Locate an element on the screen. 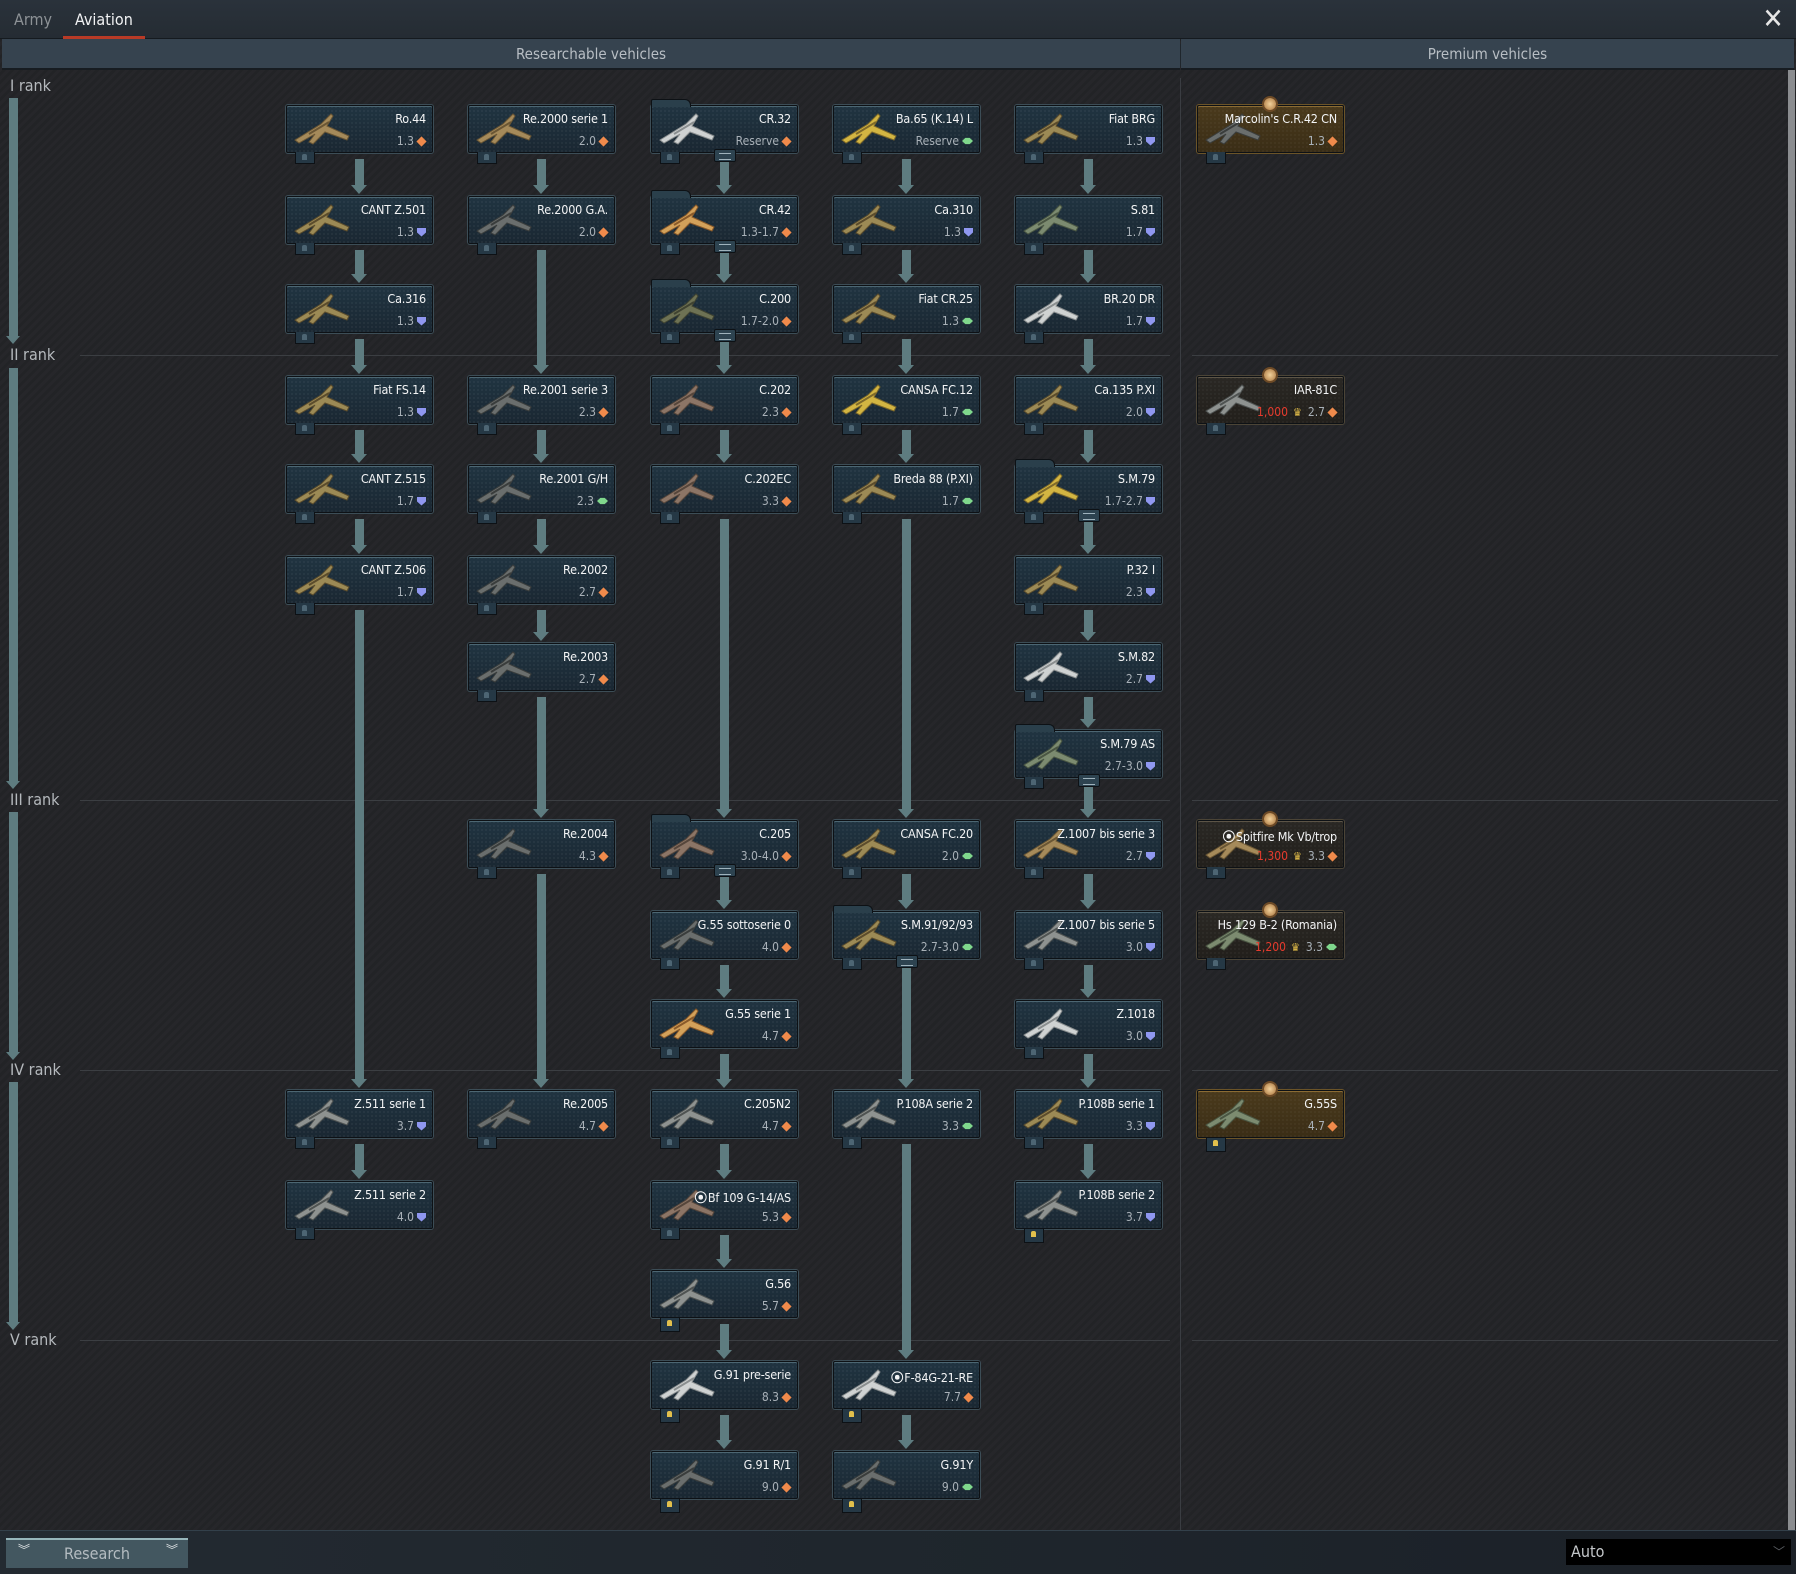 Image resolution: width=1796 pixels, height=1574 pixels. vehicle-card-fiatfs14: Fiat FS.14 1.3 is located at coordinates (359, 405).